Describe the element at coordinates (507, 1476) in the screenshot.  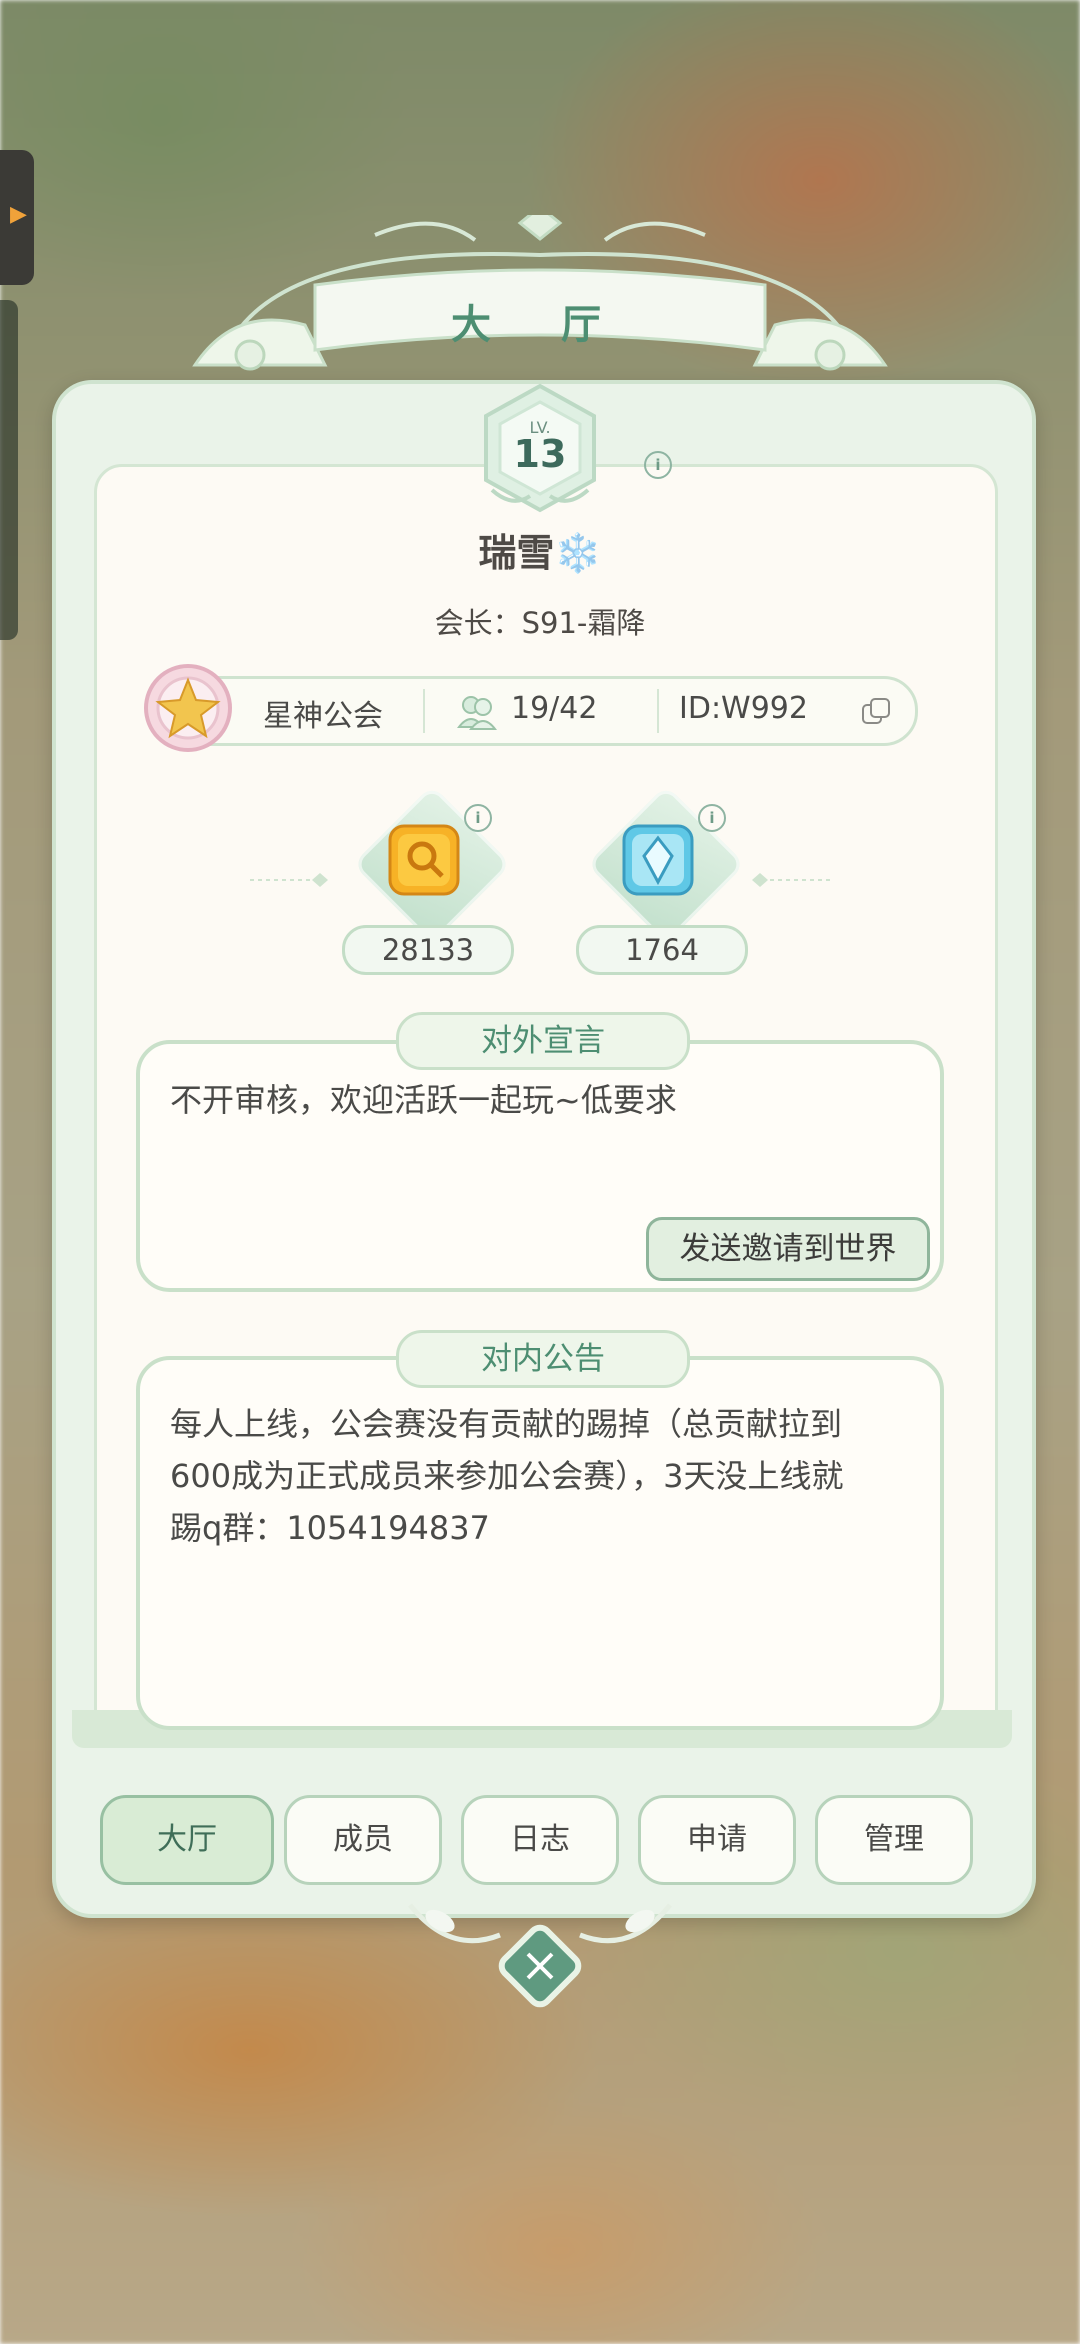
I see `internal-notice-line-2: 600成为正式成员来参加公会赛），3天没上线就` at that location.